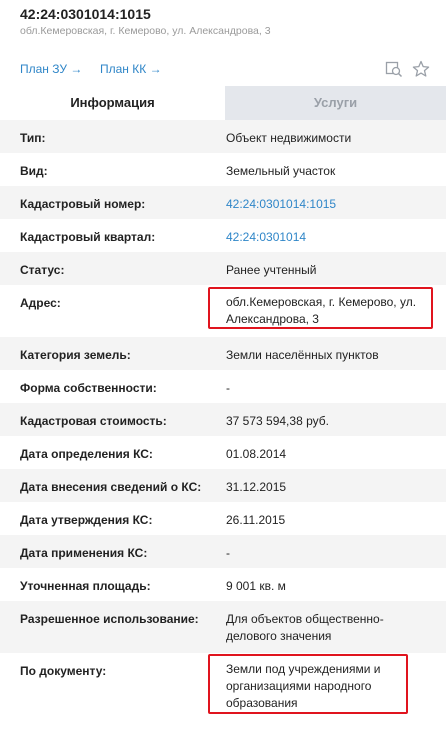 Image resolution: width=446 pixels, height=735 pixels. I want to click on row-label: Кадастровый квартал:, so click(88, 237).